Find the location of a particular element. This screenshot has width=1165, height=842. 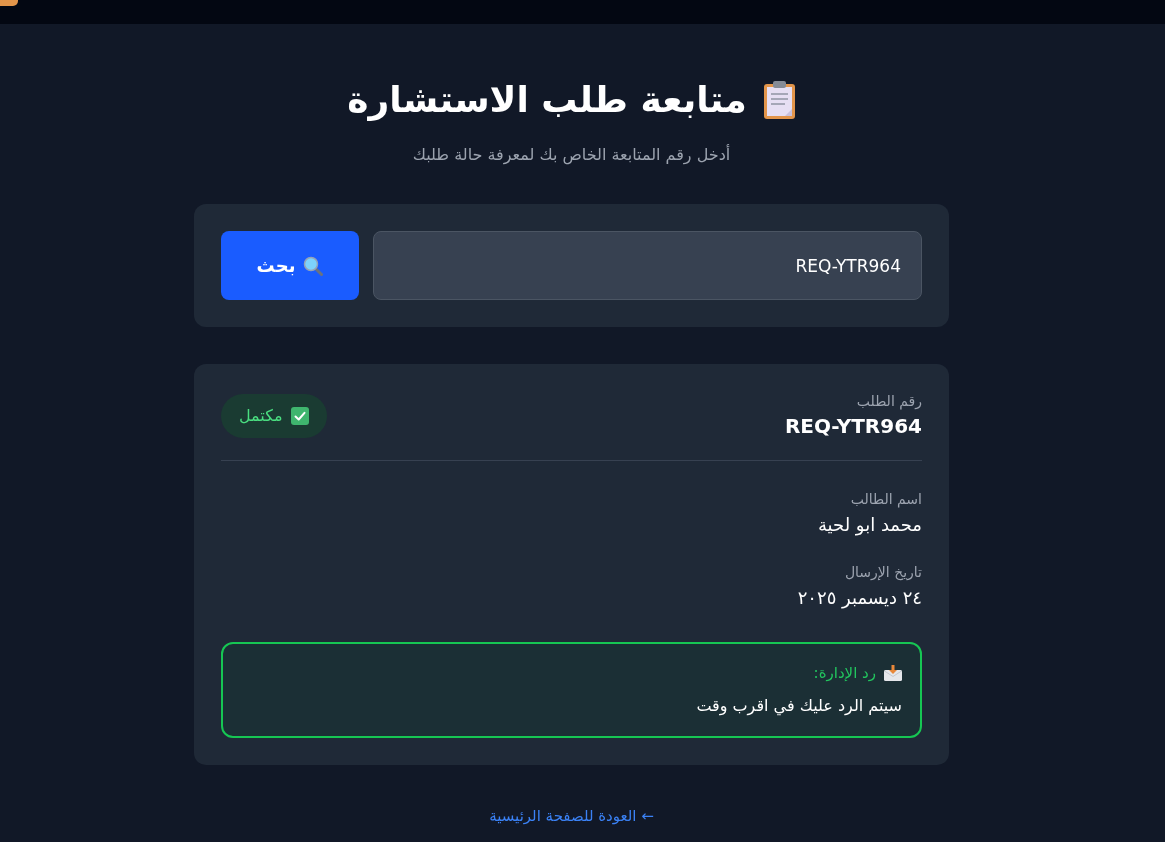

check-icon is located at coordinates (299, 415).